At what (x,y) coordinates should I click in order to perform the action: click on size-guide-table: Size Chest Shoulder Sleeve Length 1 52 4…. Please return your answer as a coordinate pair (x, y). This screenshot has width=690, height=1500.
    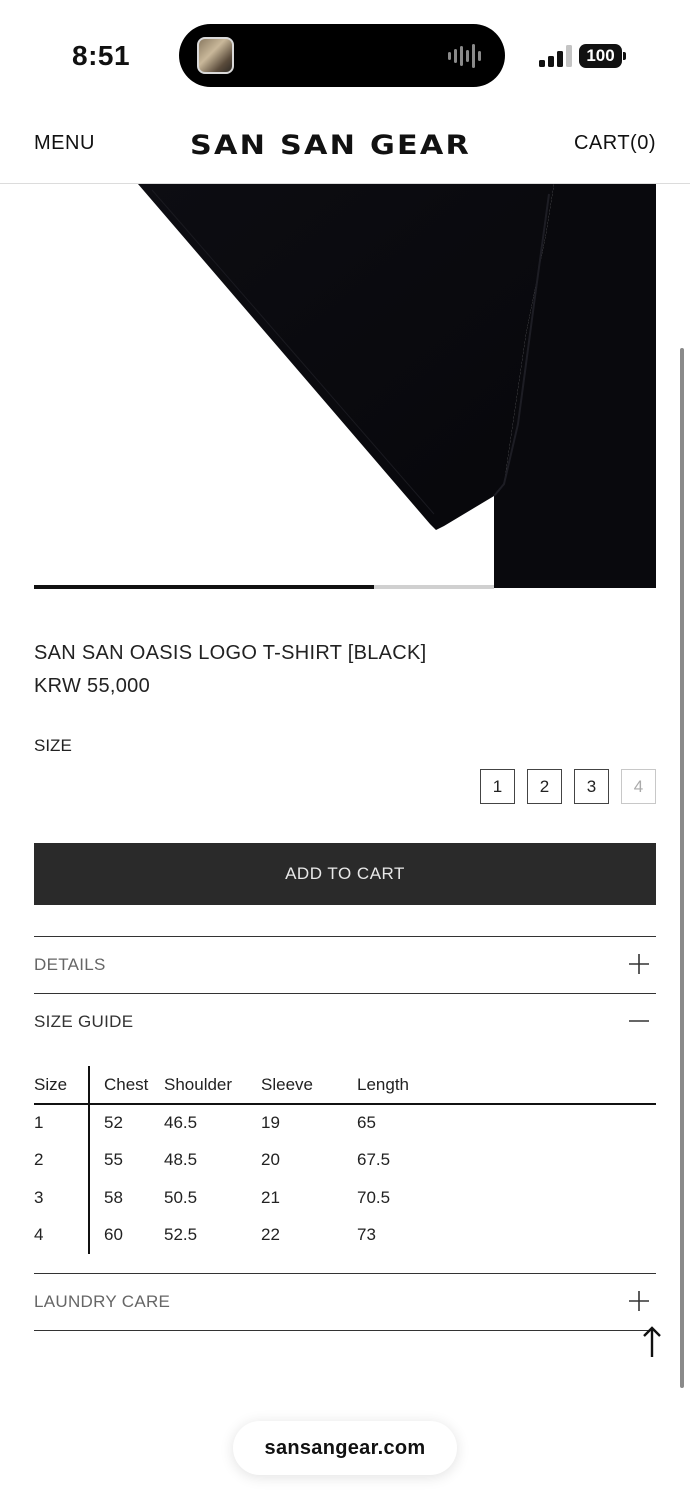
    Looking at the image, I should click on (345, 1160).